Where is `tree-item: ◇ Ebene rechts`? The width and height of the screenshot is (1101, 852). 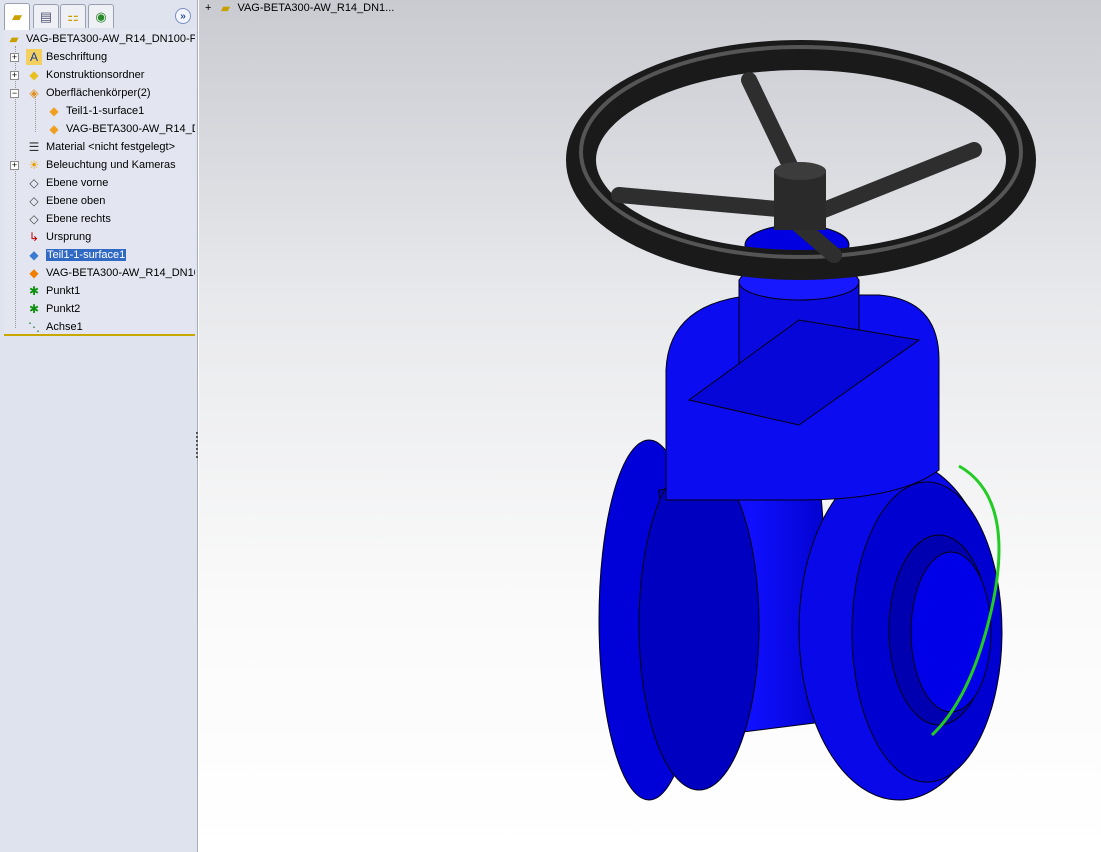
tree-item: ◇ Ebene rechts is located at coordinates (68, 219).